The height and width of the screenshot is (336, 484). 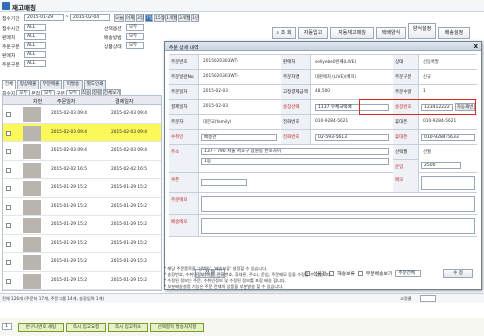 What do you see at coordinates (422, 31) in the screenshot?
I see `form-settings-button: 양식설정` at bounding box center [422, 31].